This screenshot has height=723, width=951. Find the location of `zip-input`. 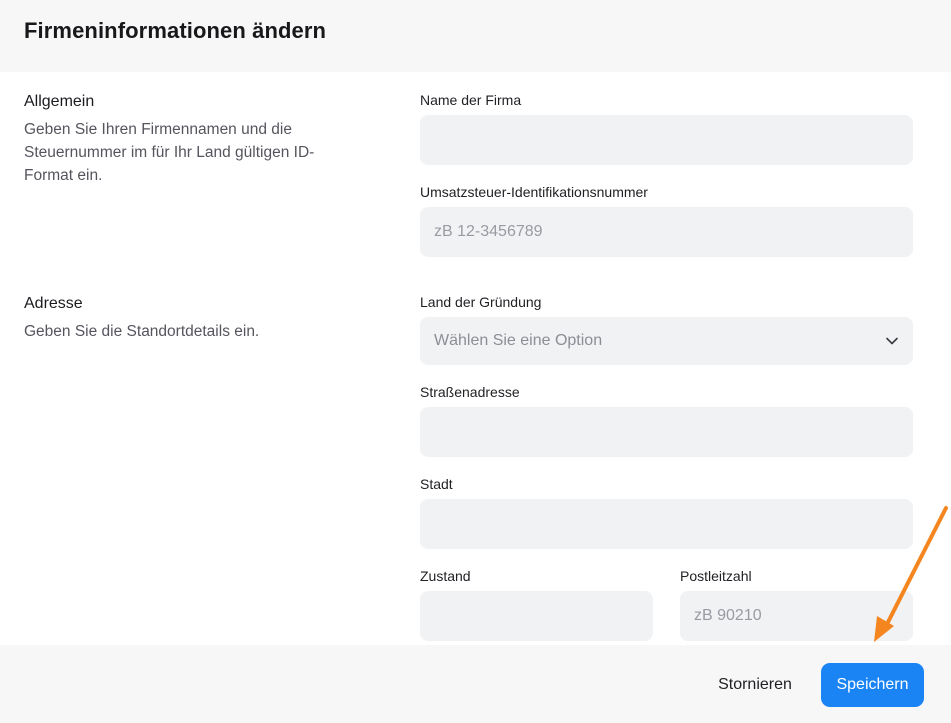

zip-input is located at coordinates (796, 616).